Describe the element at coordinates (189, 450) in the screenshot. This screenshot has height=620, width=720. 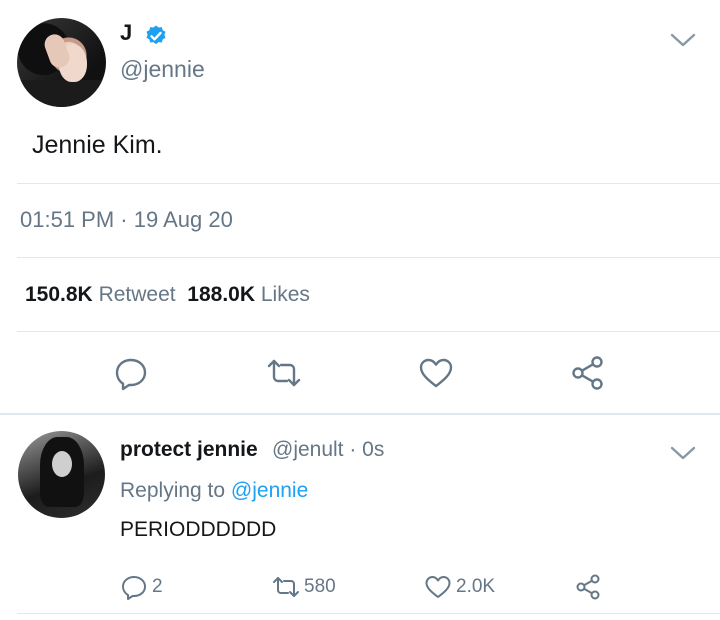
I see `reply-author-display-name: protect jennie` at that location.